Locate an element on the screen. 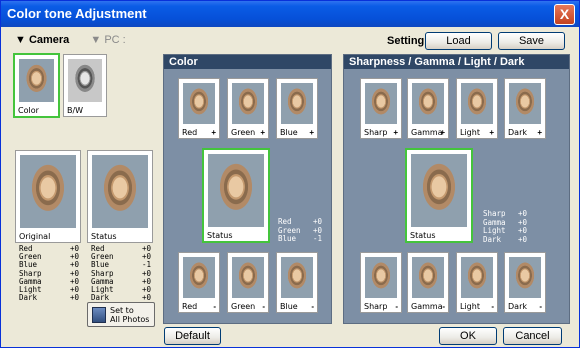 This screenshot has height=348, width=580. original-thumb: Original is located at coordinates (48, 196).